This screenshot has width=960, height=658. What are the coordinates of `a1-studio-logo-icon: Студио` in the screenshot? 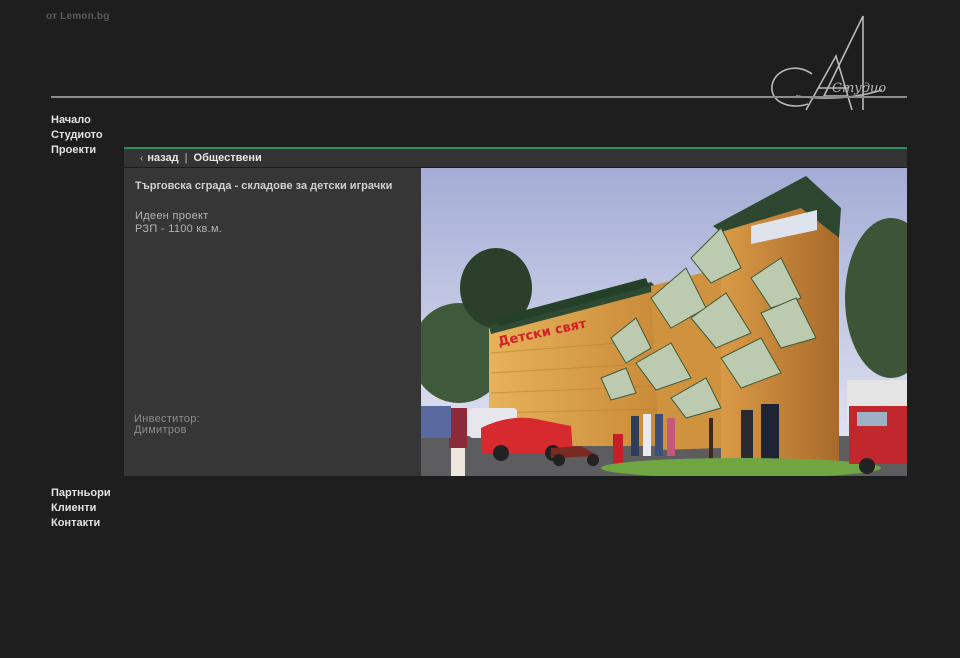 It's located at (828, 63).